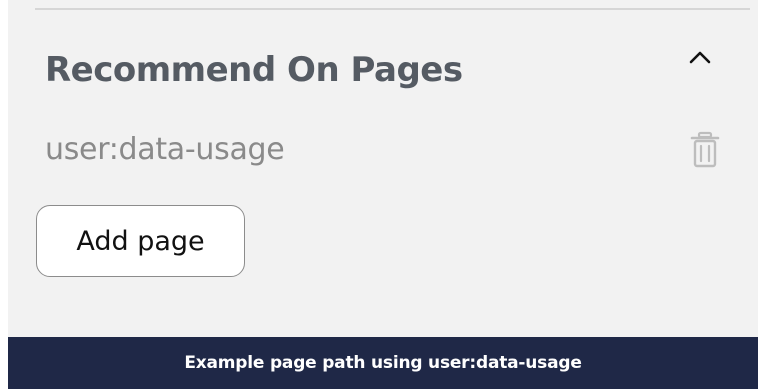 The height and width of the screenshot is (389, 758). I want to click on section-title: Recommend On Pages, so click(254, 70).